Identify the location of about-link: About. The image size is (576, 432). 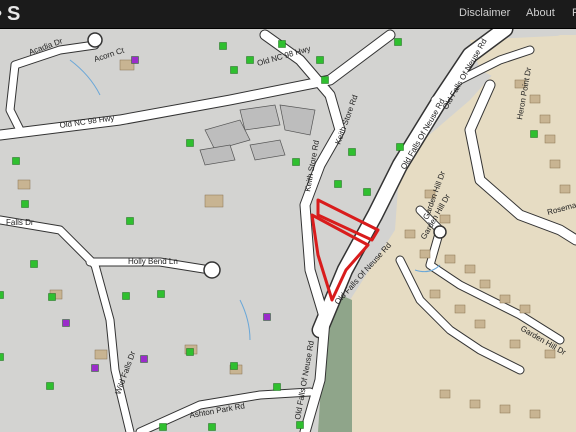
(540, 14).